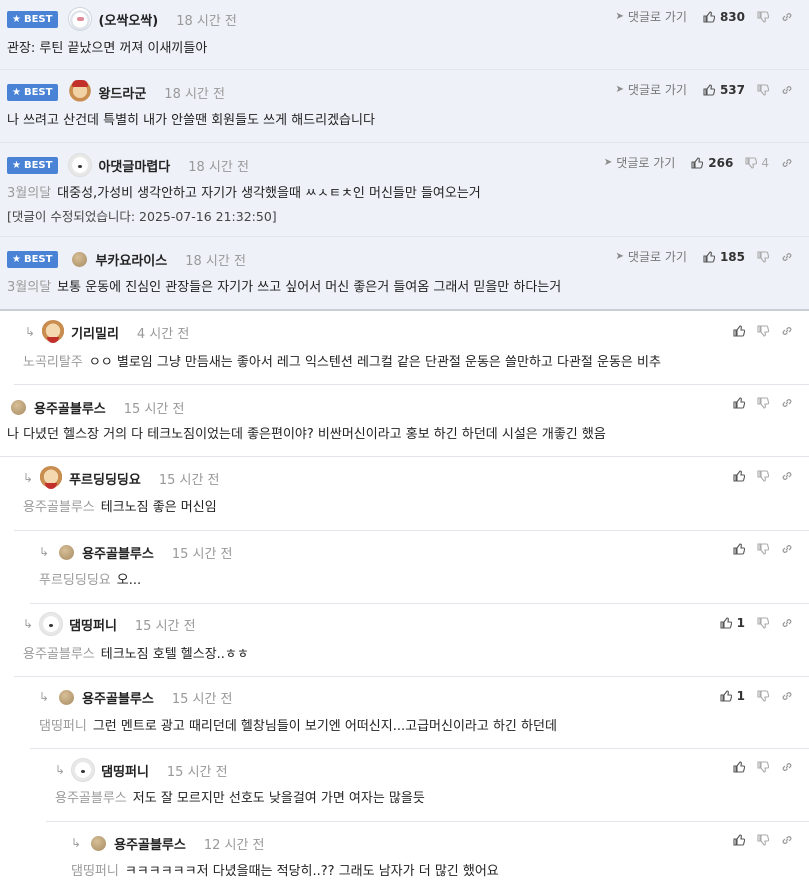 The height and width of the screenshot is (895, 809). What do you see at coordinates (724, 90) in the screenshot?
I see `like-button: 537` at bounding box center [724, 90].